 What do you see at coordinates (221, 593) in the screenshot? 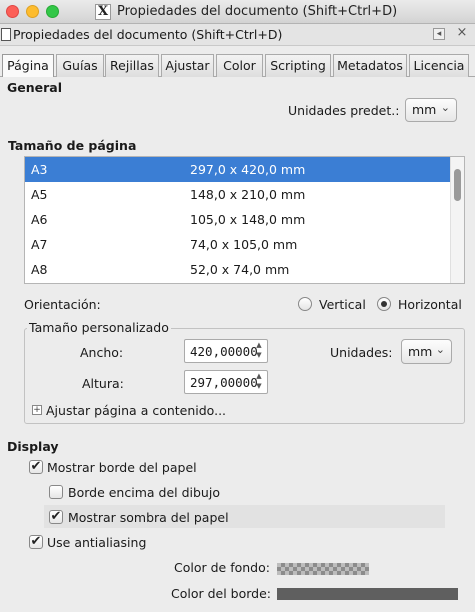
I see `border-color-label: Color del borde:` at bounding box center [221, 593].